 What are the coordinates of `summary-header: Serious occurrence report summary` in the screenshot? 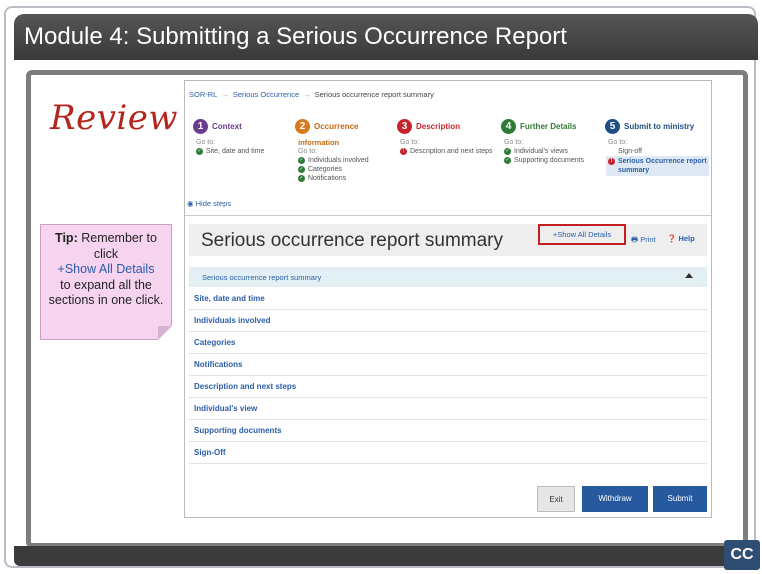 It's located at (448, 240).